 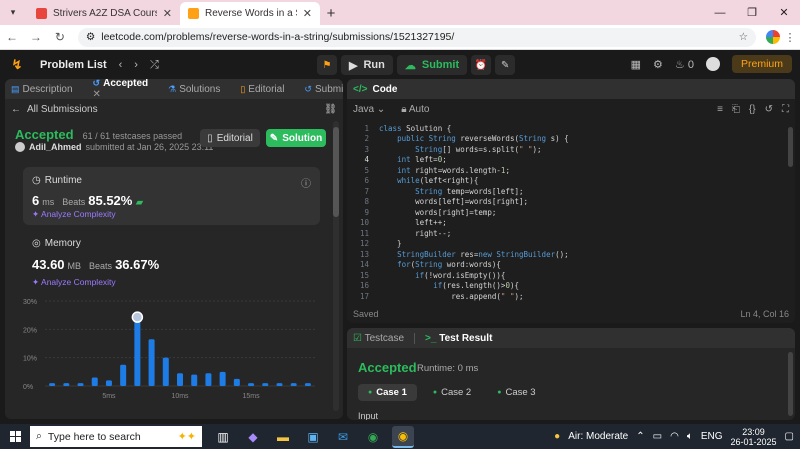 I want to click on scroll-thumb, so click(x=336, y=172).